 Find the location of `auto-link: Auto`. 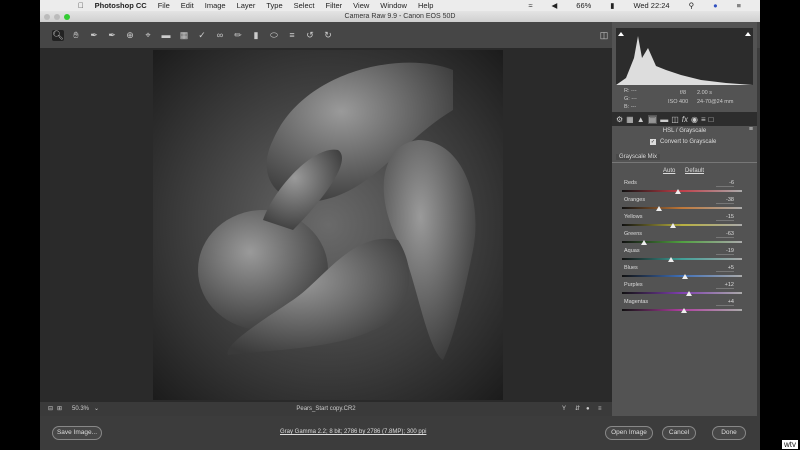

auto-link: Auto is located at coordinates (669, 171).